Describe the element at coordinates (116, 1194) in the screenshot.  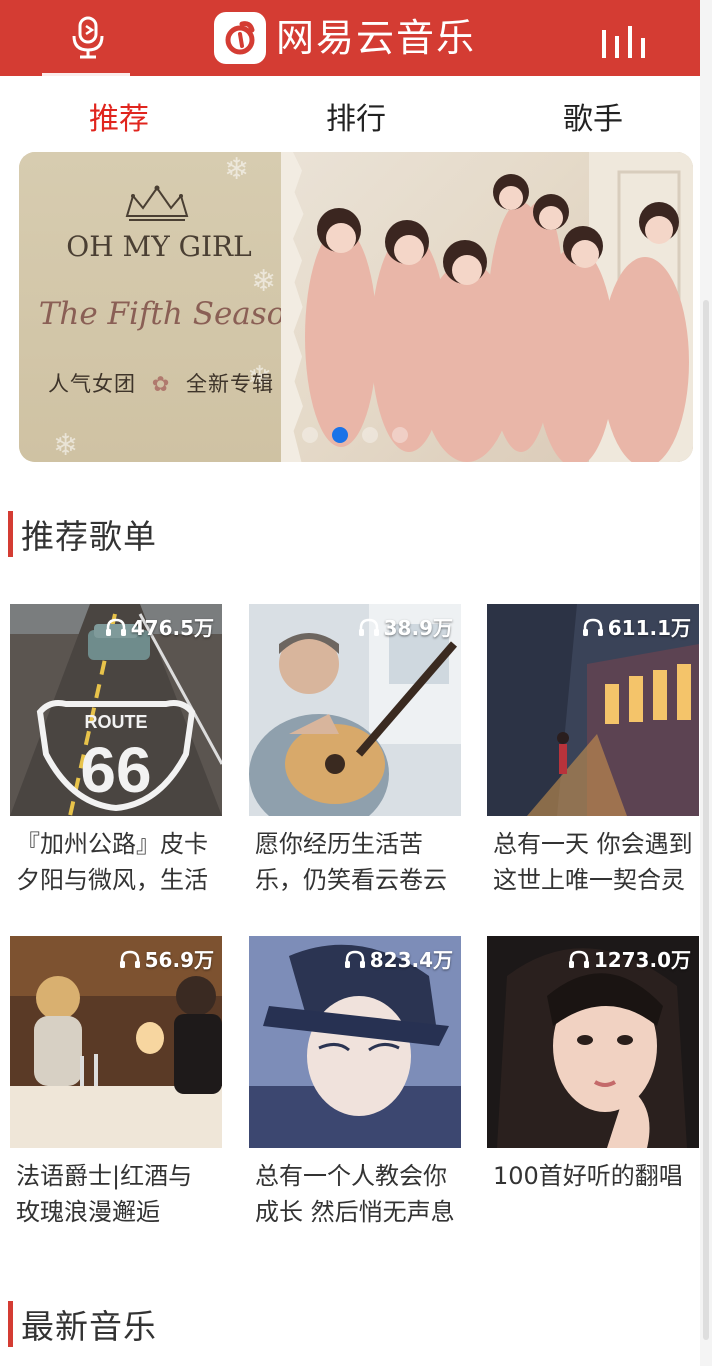
I see `playlist-title: 法语爵士|红酒与玫瑰浪漫邂逅` at that location.